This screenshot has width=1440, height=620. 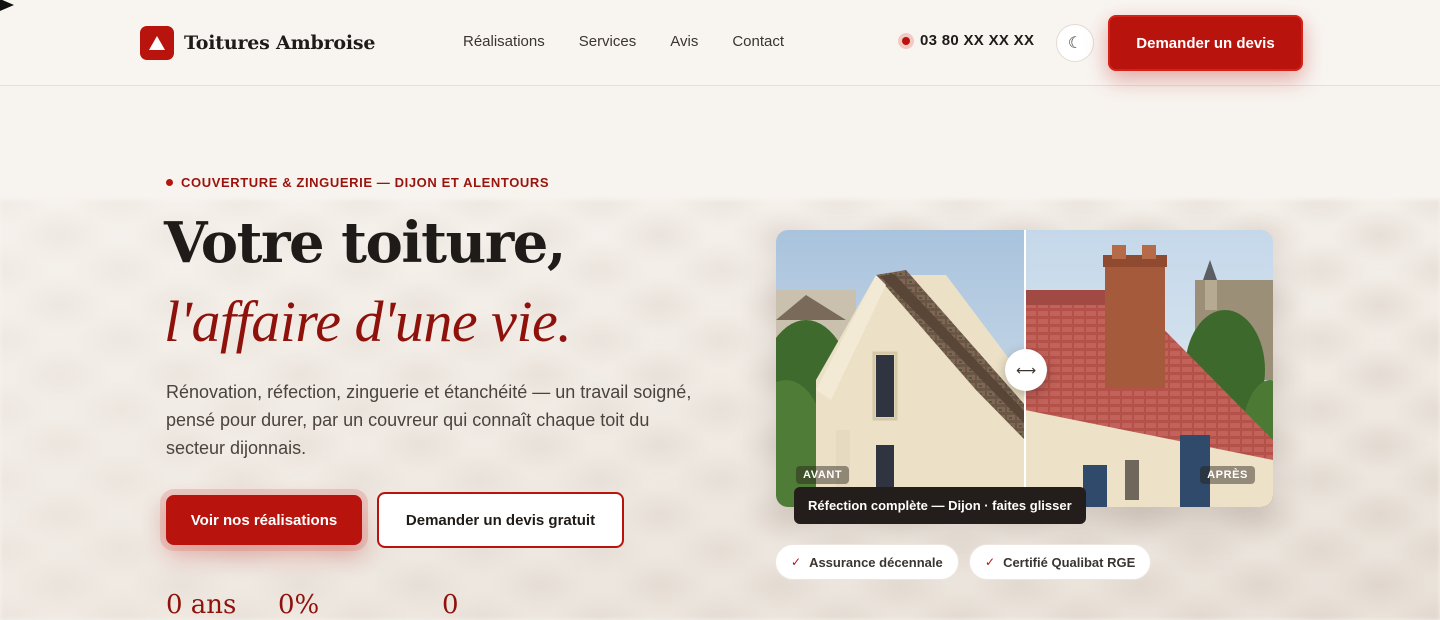 I want to click on view-projects-button: Voir nos réalisations, so click(x=264, y=520).